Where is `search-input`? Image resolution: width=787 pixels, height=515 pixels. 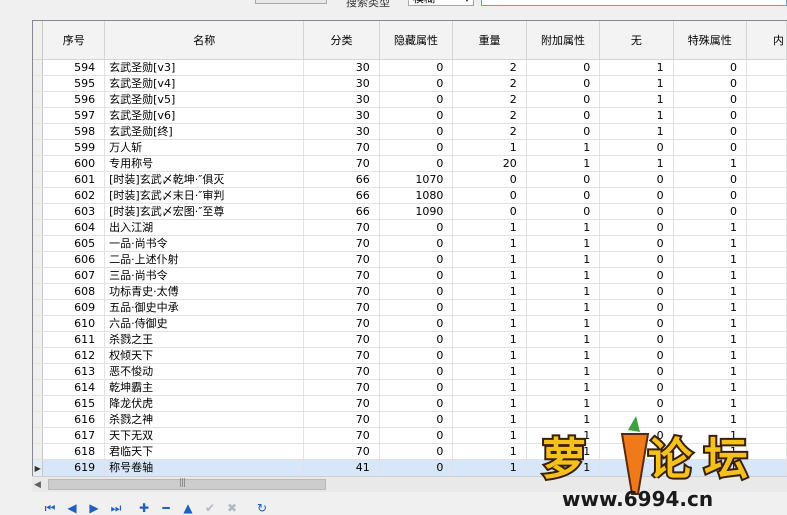 search-input is located at coordinates (634, 3).